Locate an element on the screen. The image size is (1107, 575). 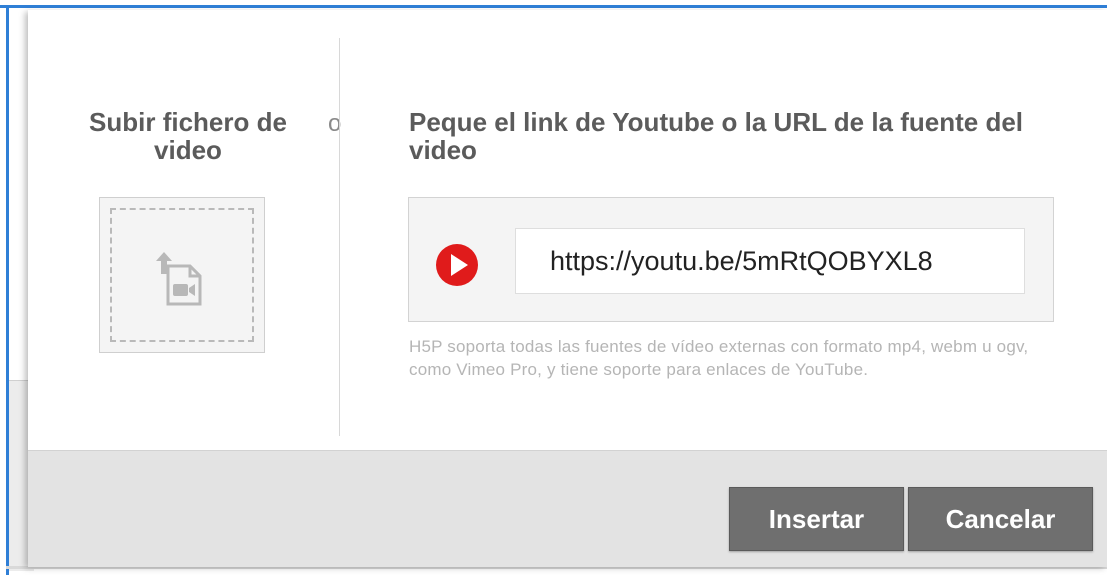
upload-file-dropzone is located at coordinates (182, 275).